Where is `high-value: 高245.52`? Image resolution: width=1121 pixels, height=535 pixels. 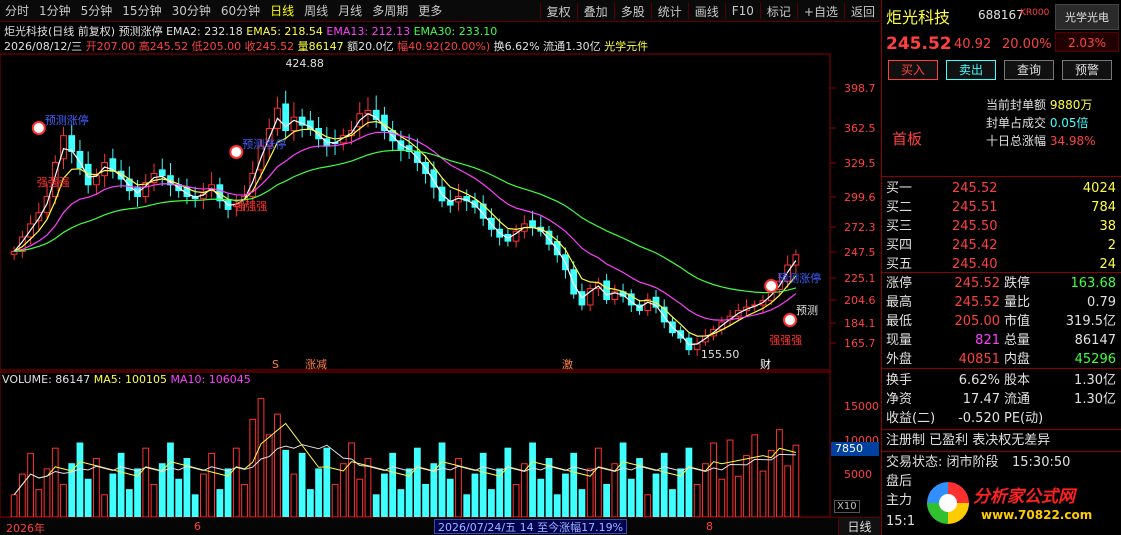 high-value: 高245.52 is located at coordinates (163, 46).